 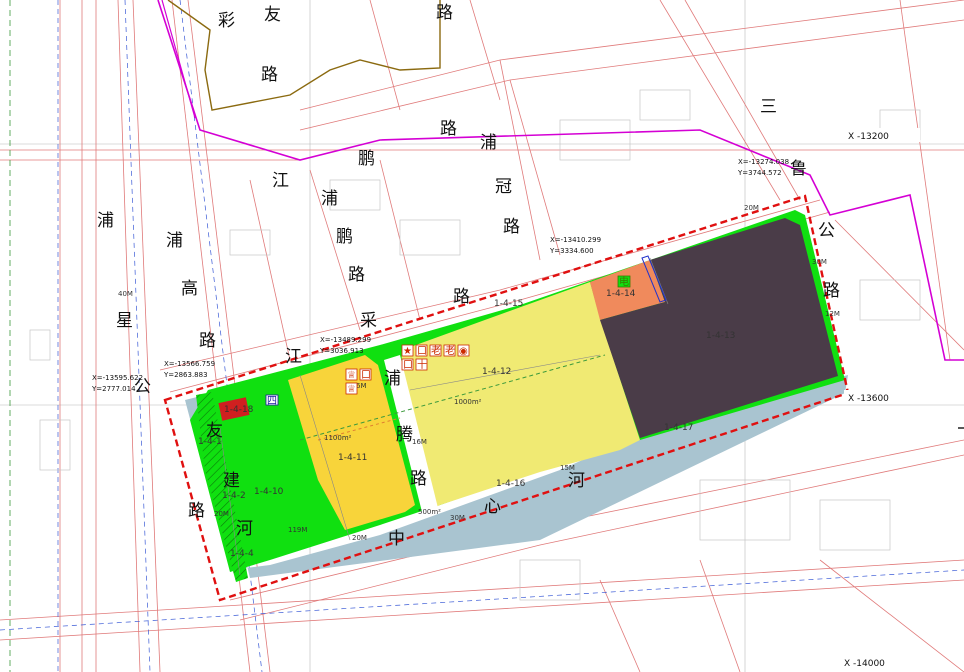 I want to click on road-label-zhongxin-1: 中, so click(x=396, y=539).